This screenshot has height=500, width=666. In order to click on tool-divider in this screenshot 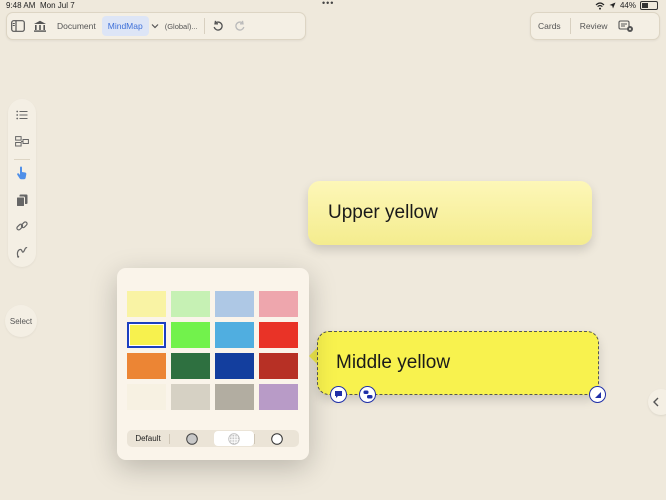, I will do `click(22, 159)`.